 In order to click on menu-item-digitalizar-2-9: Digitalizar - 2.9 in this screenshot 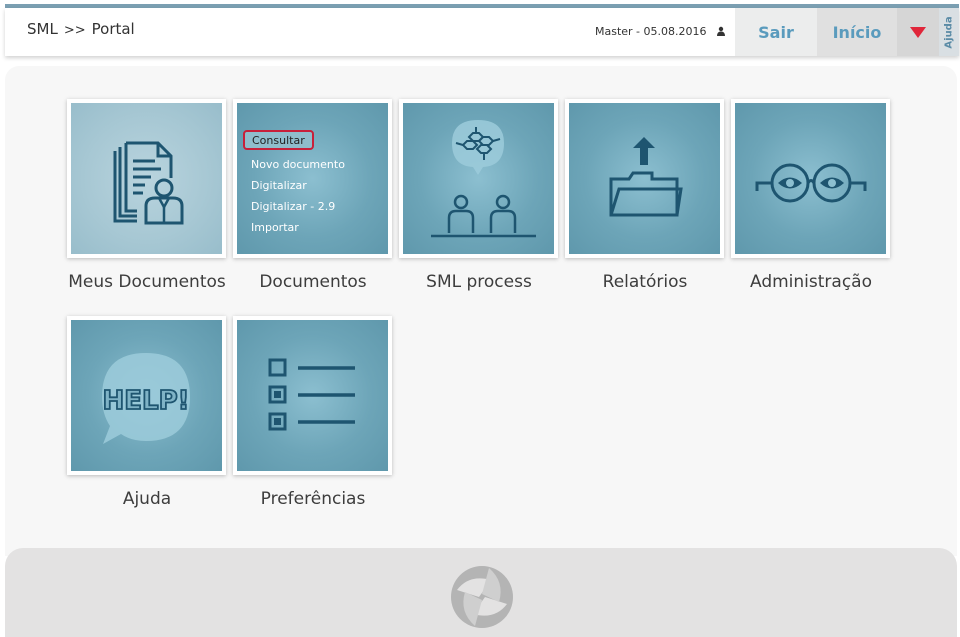, I will do `click(298, 206)`.